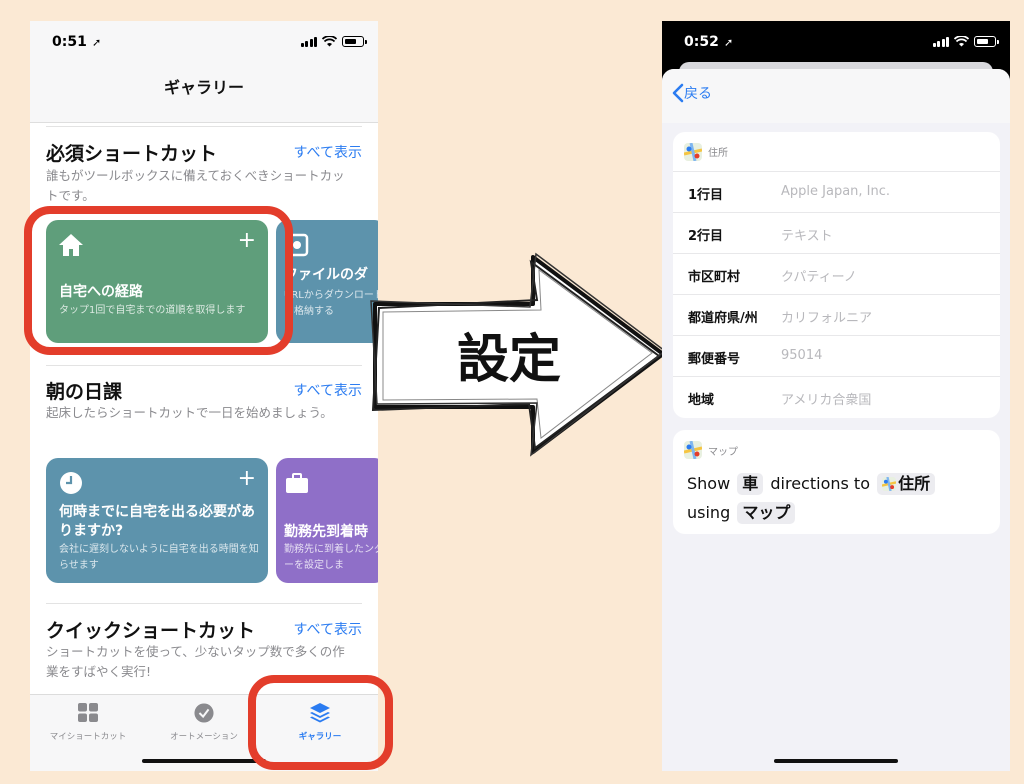  I want to click on section-title-morning: 朝の日課, so click(84, 392).